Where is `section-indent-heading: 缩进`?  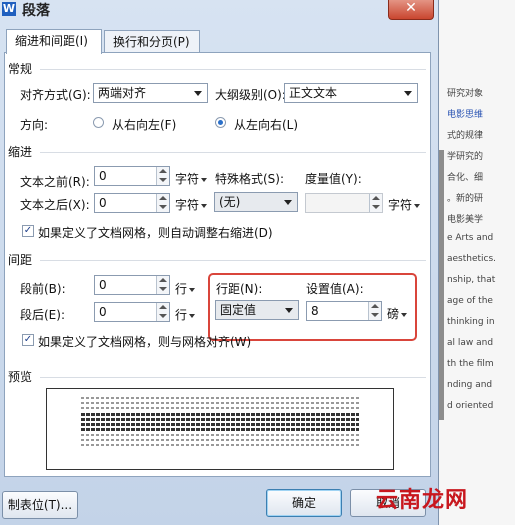
section-indent-heading: 缩进 is located at coordinates (20, 152).